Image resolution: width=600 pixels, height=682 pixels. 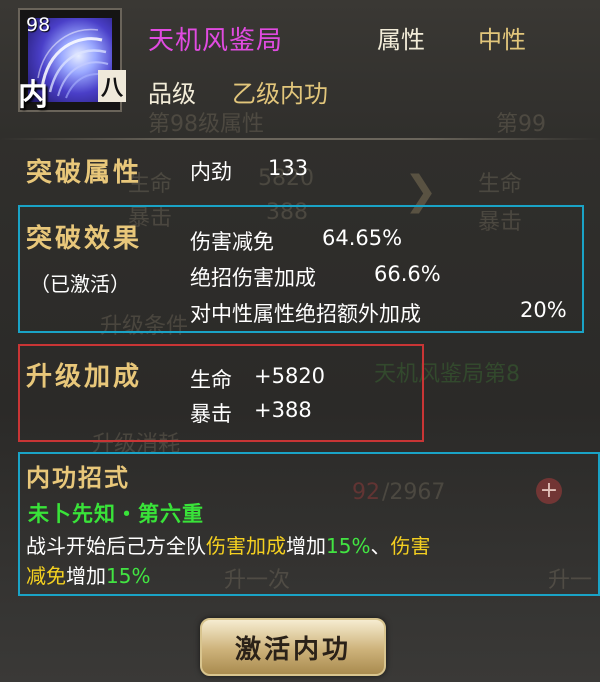 I want to click on skill-type-badge: 内, so click(x=33, y=95).